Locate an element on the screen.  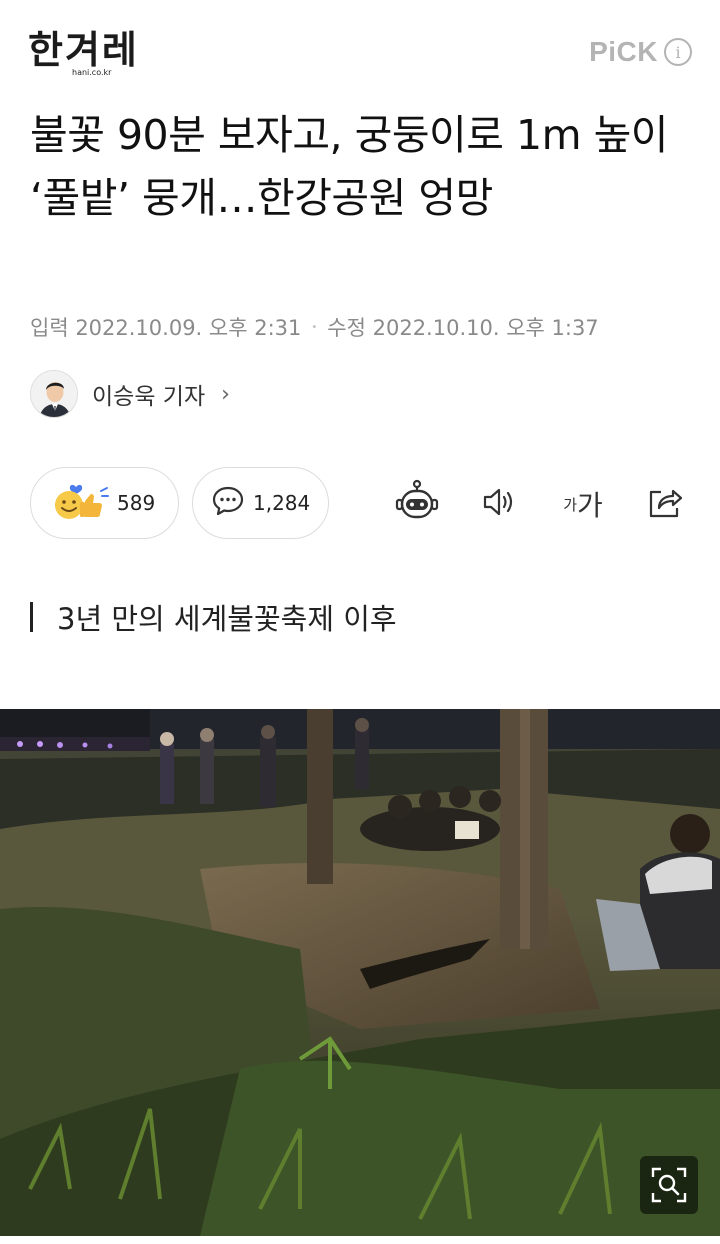
author-byline: 이승욱 기자 › is located at coordinates (130, 394).